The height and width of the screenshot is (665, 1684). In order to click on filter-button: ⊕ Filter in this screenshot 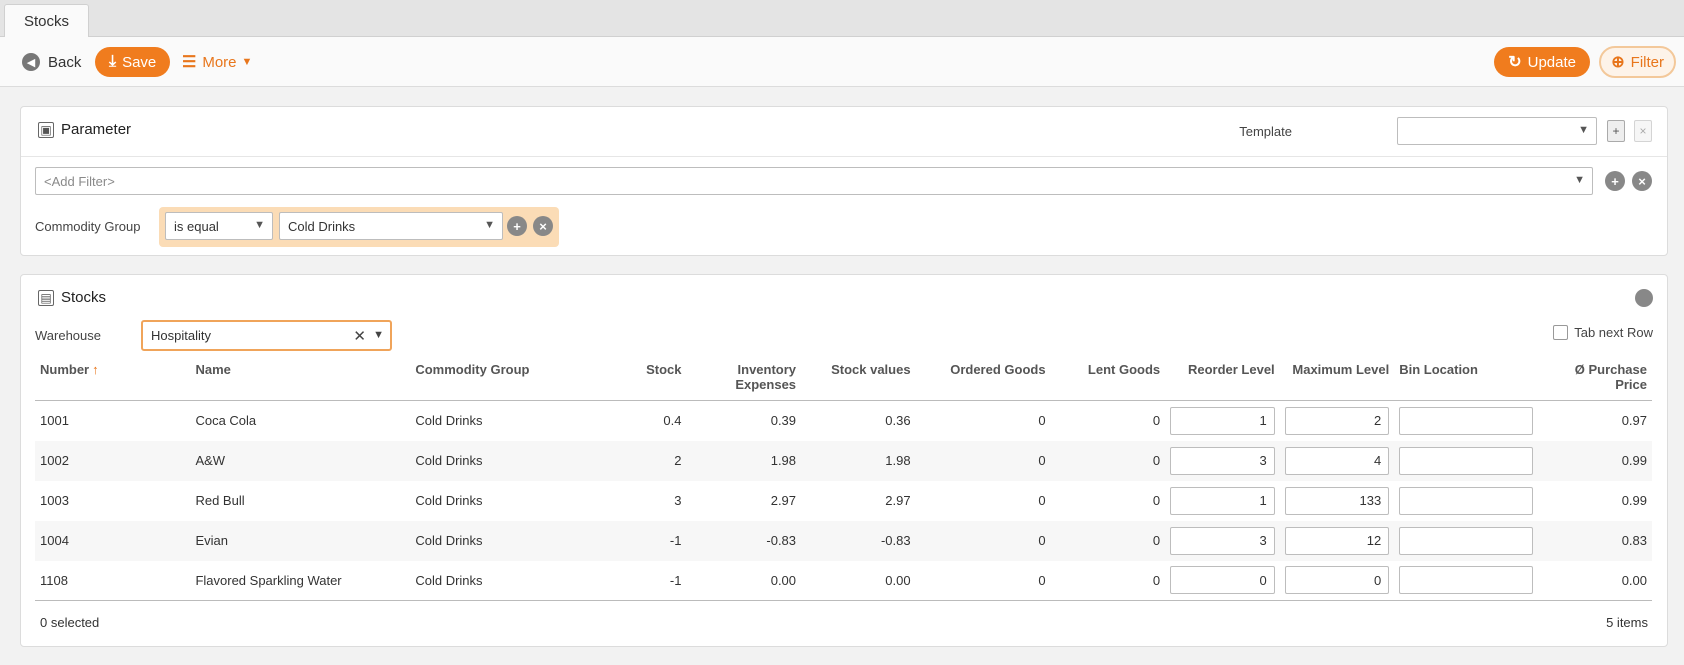, I will do `click(1637, 62)`.